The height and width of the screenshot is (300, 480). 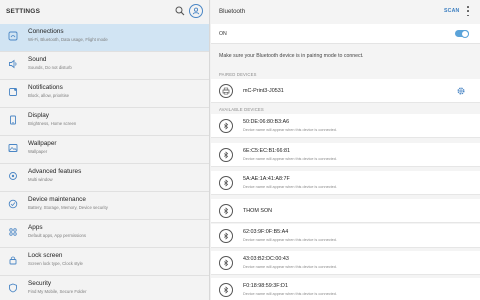 I want to click on menu-item-security: Security Find My Mobile, Secure Folder, so click(x=104, y=288).